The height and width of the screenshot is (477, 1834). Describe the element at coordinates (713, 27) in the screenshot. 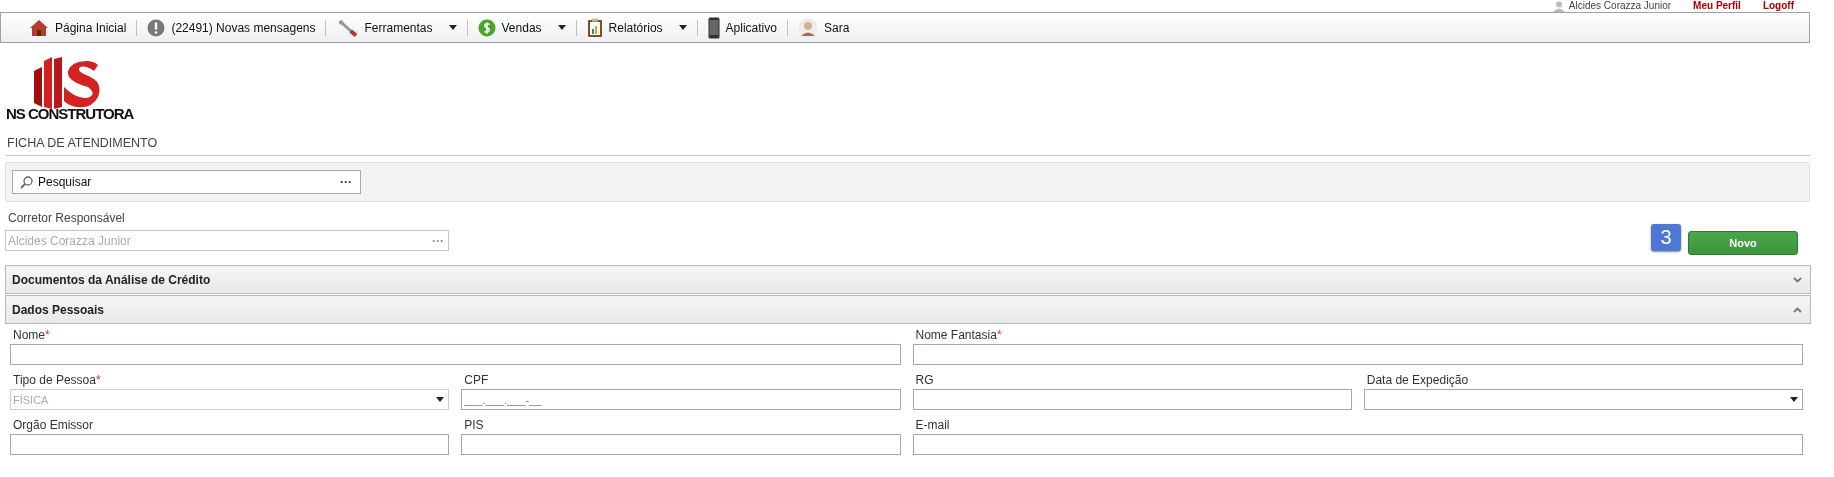

I see `phone-icon` at that location.